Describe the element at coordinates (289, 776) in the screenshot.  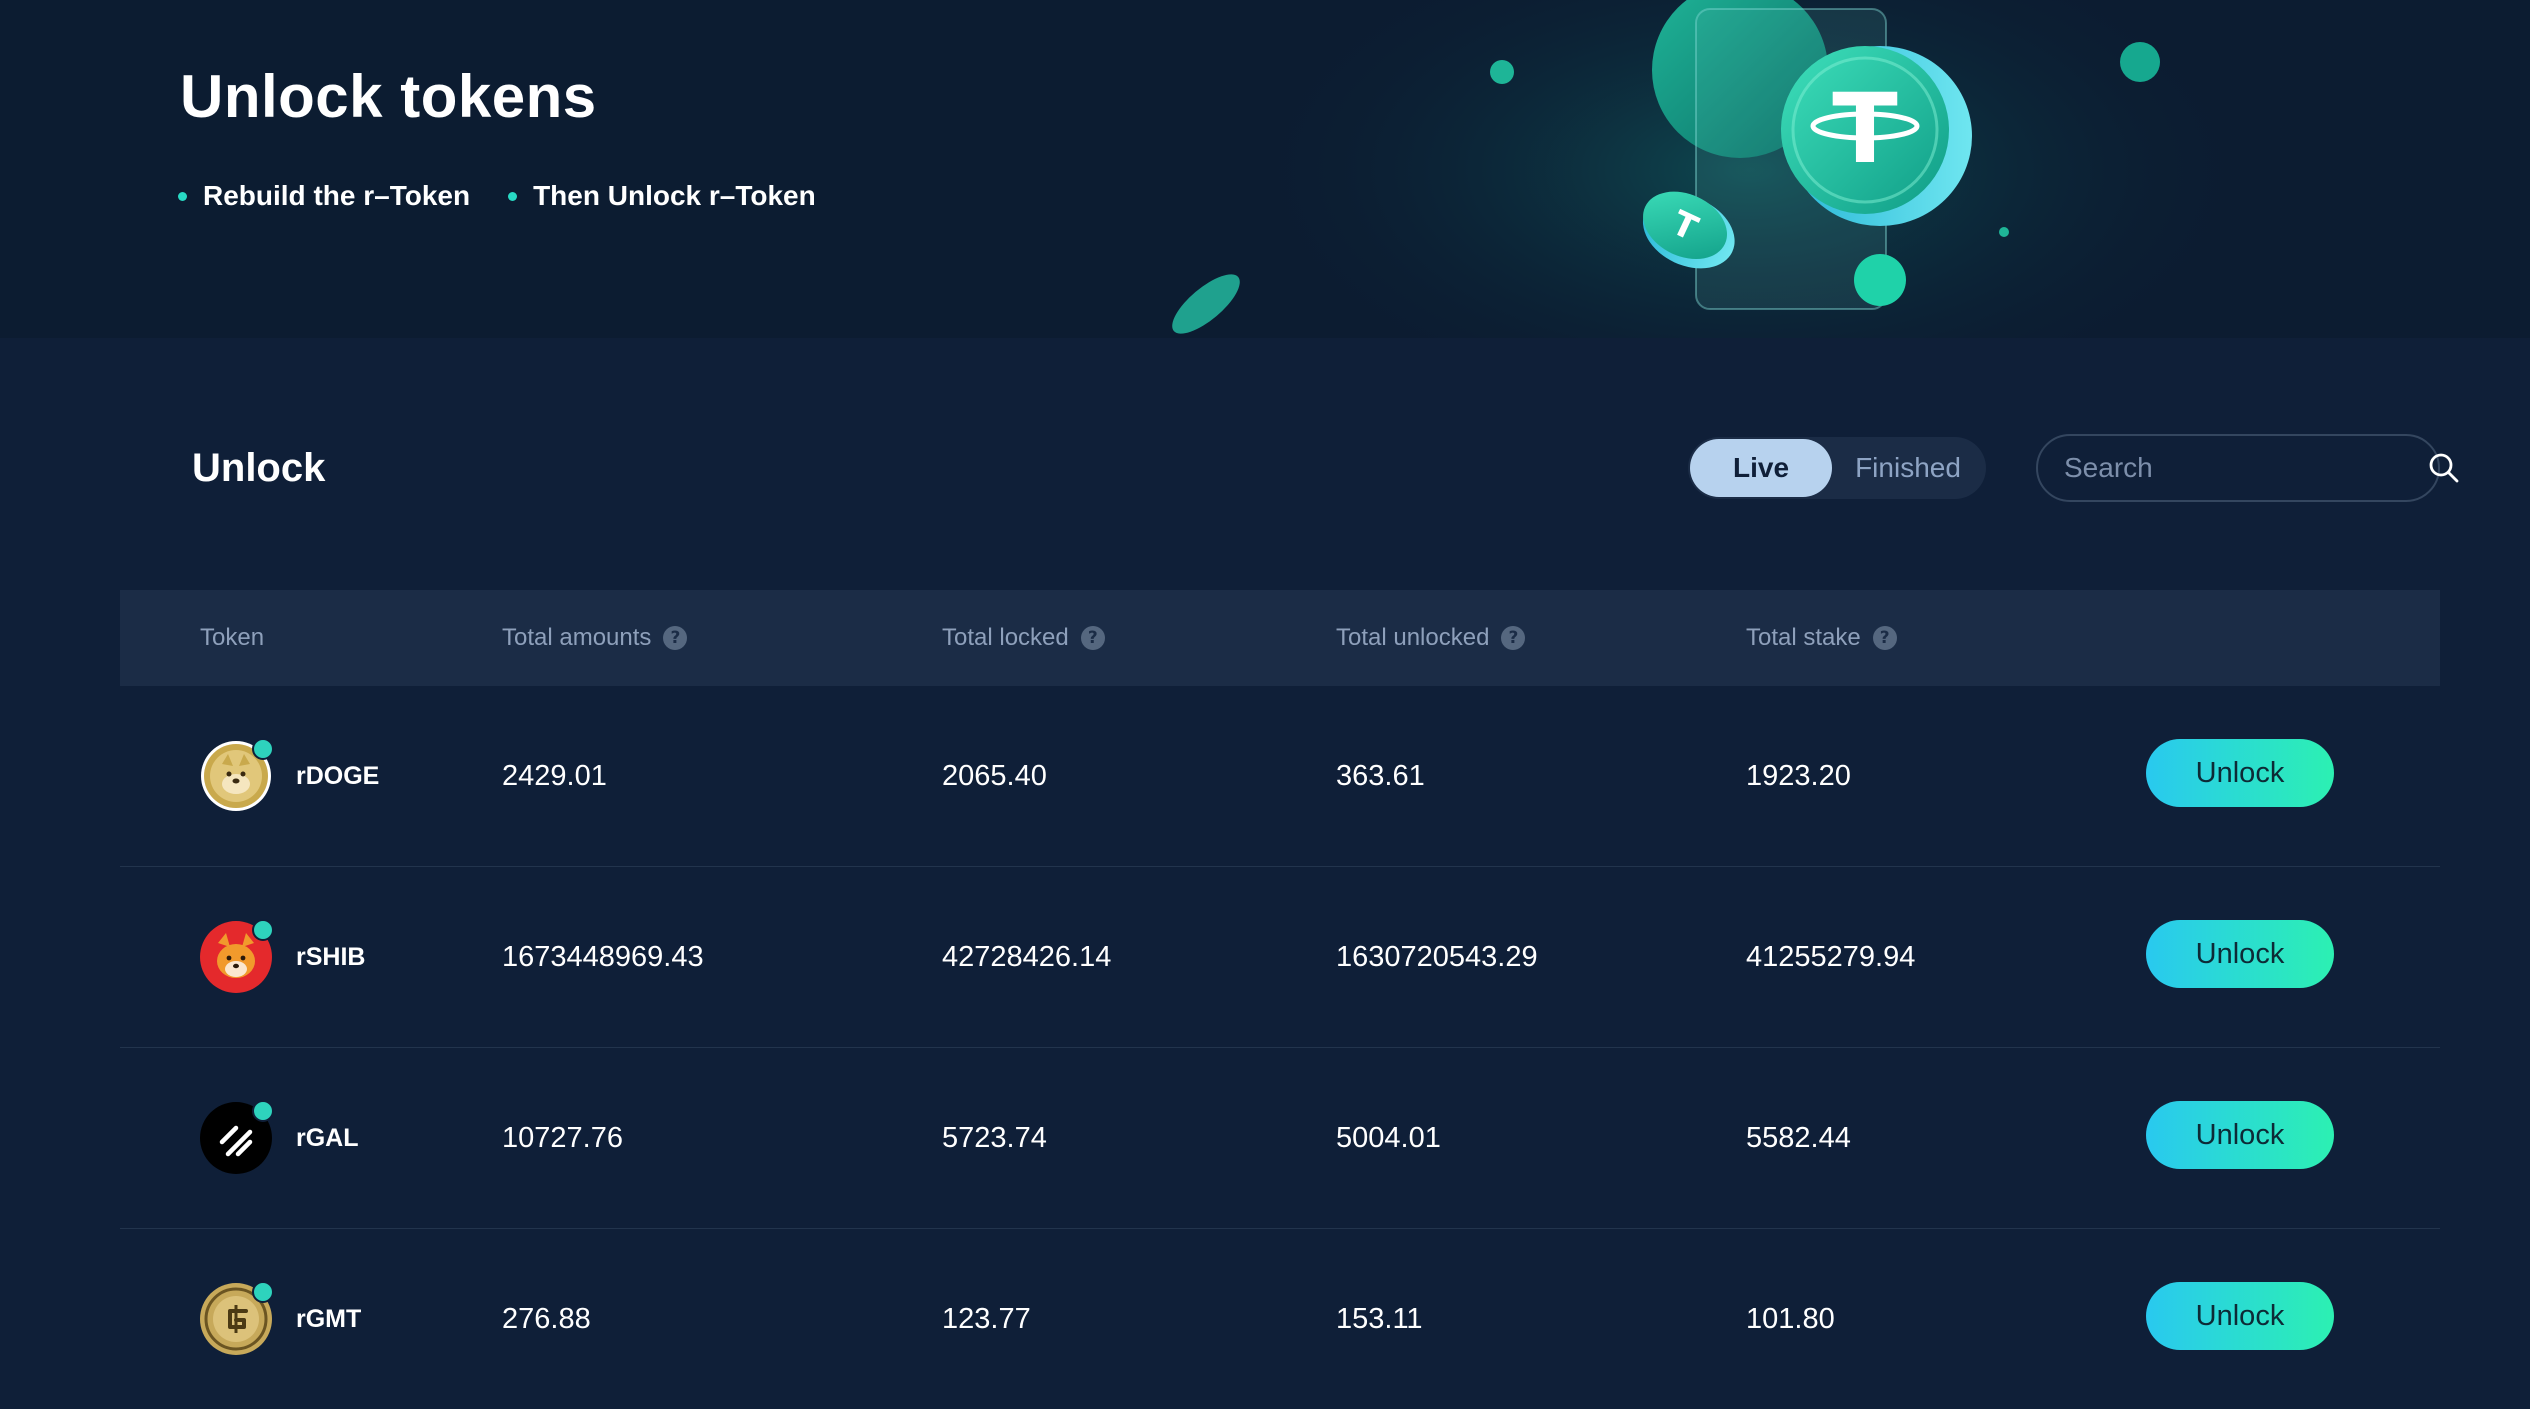
I see `token-cell: rDOGE` at that location.